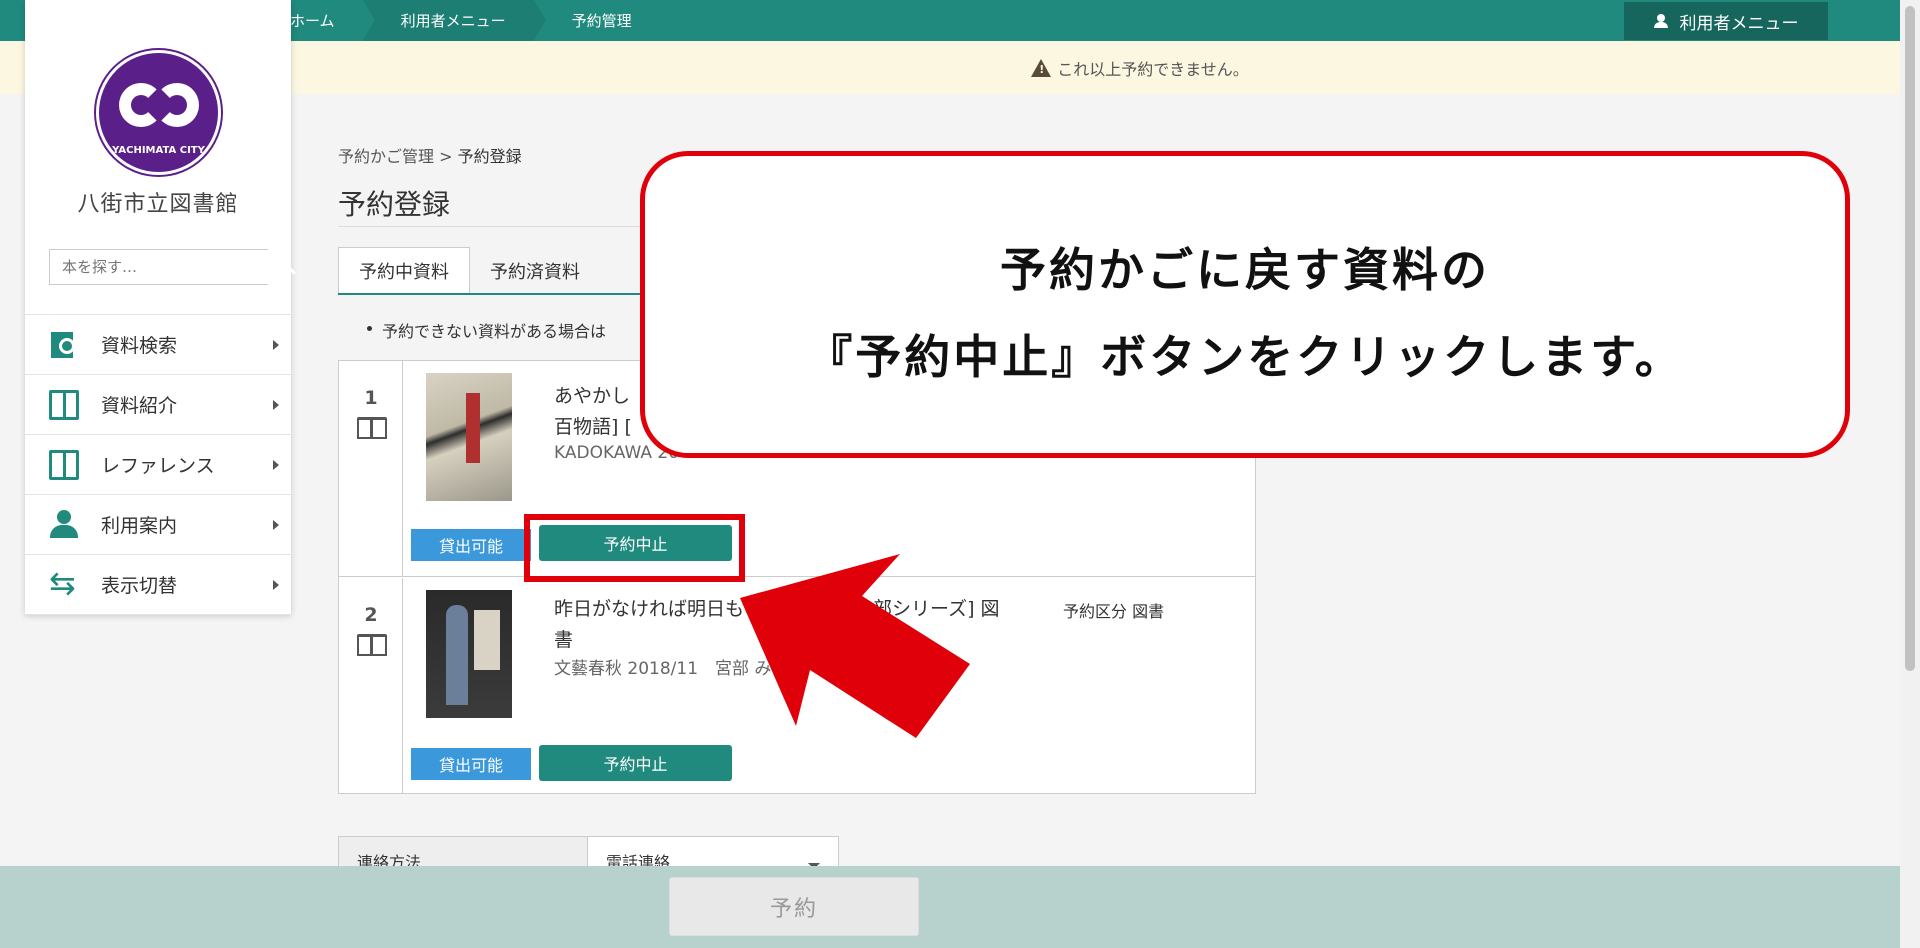 This screenshot has width=1920, height=948. Describe the element at coordinates (663, 669) in the screenshot. I see `book-publisher: 文藝春秋 2018/11 宮部 み` at that location.